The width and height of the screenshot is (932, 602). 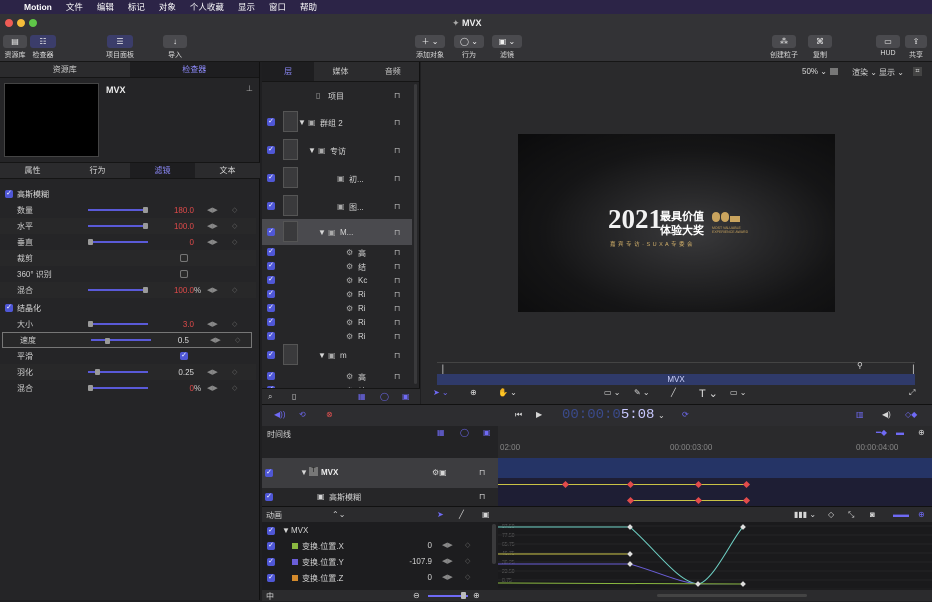 What do you see at coordinates (337, 122) in the screenshot?
I see `layer-row: ✓ ▼ ▣ 群组 2 ⊓` at bounding box center [337, 122].